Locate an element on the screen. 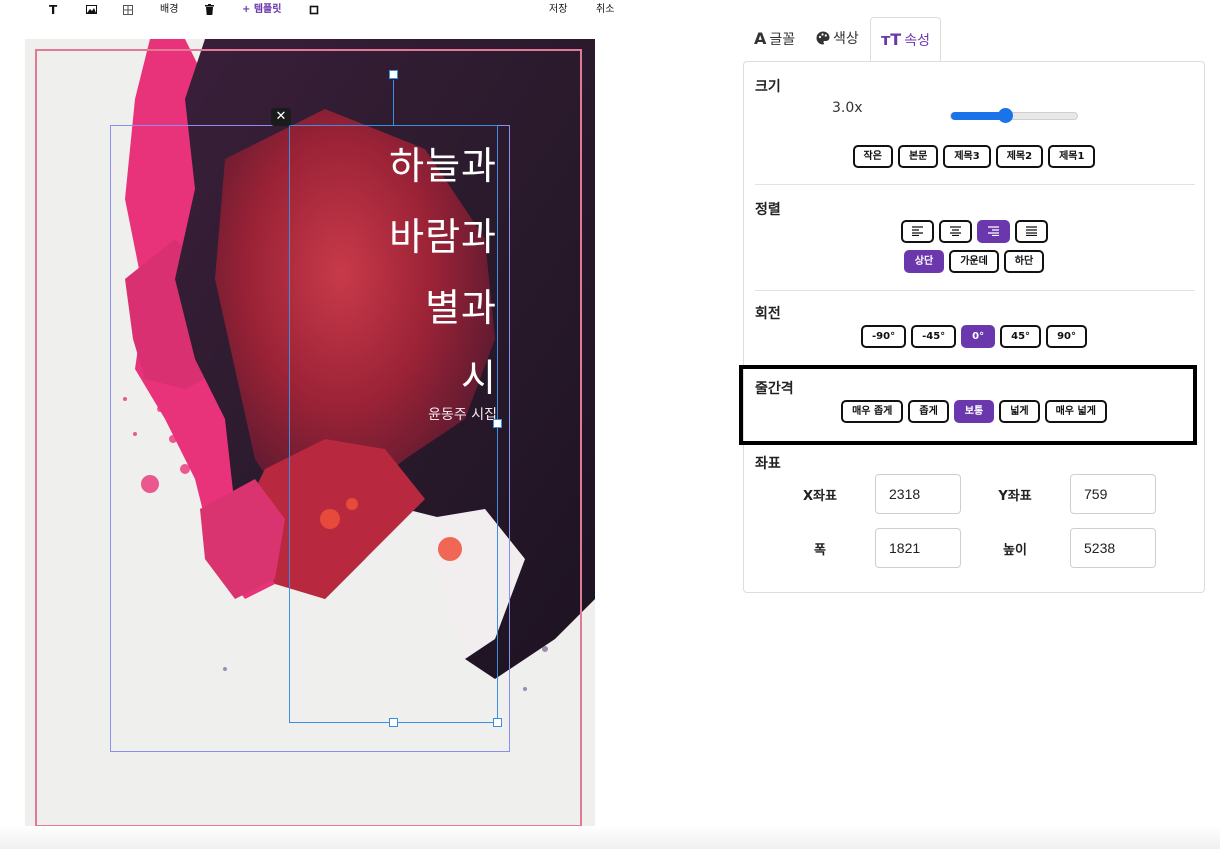 The width and height of the screenshot is (1220, 849). y-label: Y좌표 is located at coordinates (1015, 496).